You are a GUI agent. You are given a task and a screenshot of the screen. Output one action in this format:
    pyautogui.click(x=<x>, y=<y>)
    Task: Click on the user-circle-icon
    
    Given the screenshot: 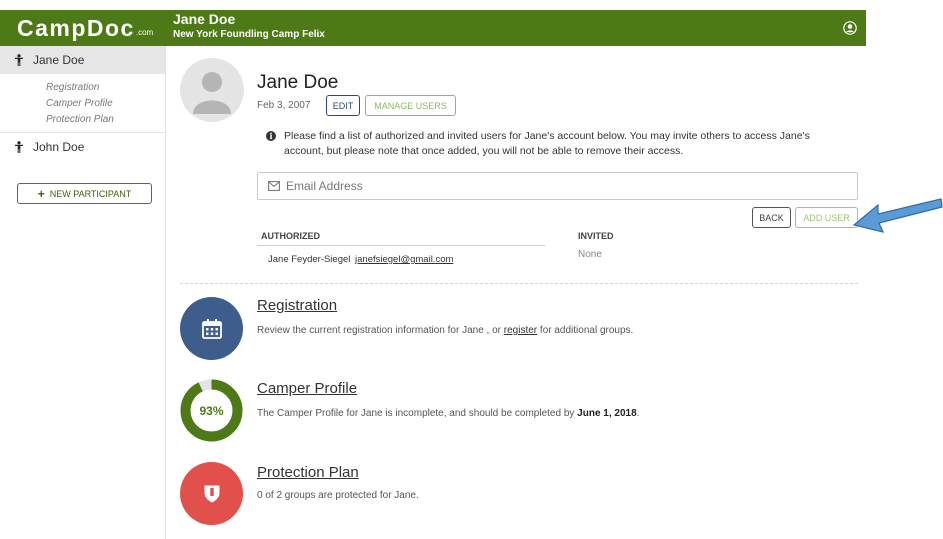 What is the action you would take?
    pyautogui.click(x=850, y=28)
    